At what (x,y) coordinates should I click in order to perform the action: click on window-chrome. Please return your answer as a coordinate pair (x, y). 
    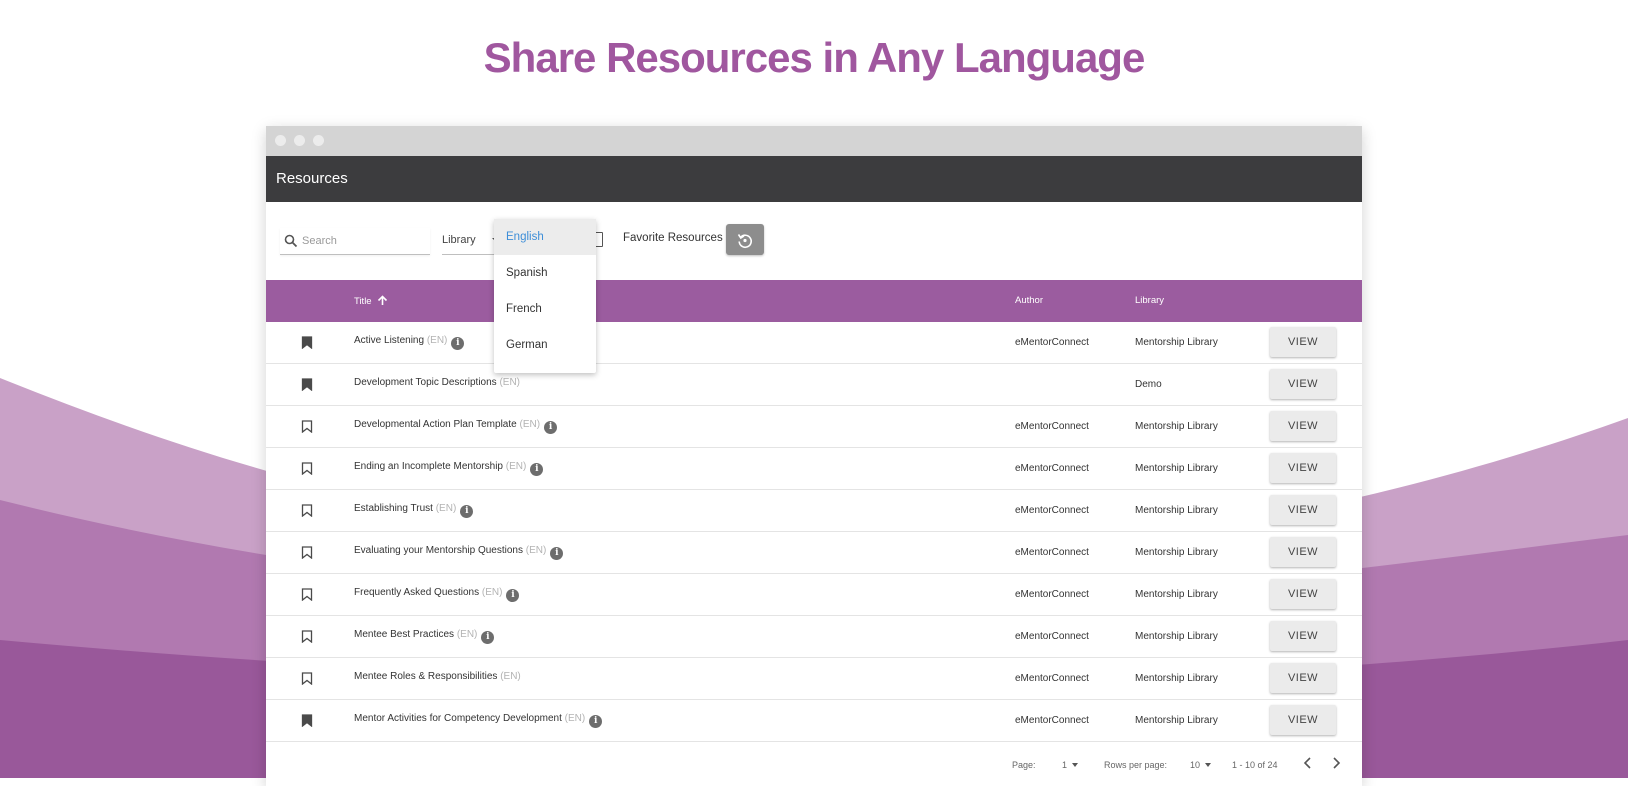
    Looking at the image, I should click on (814, 141).